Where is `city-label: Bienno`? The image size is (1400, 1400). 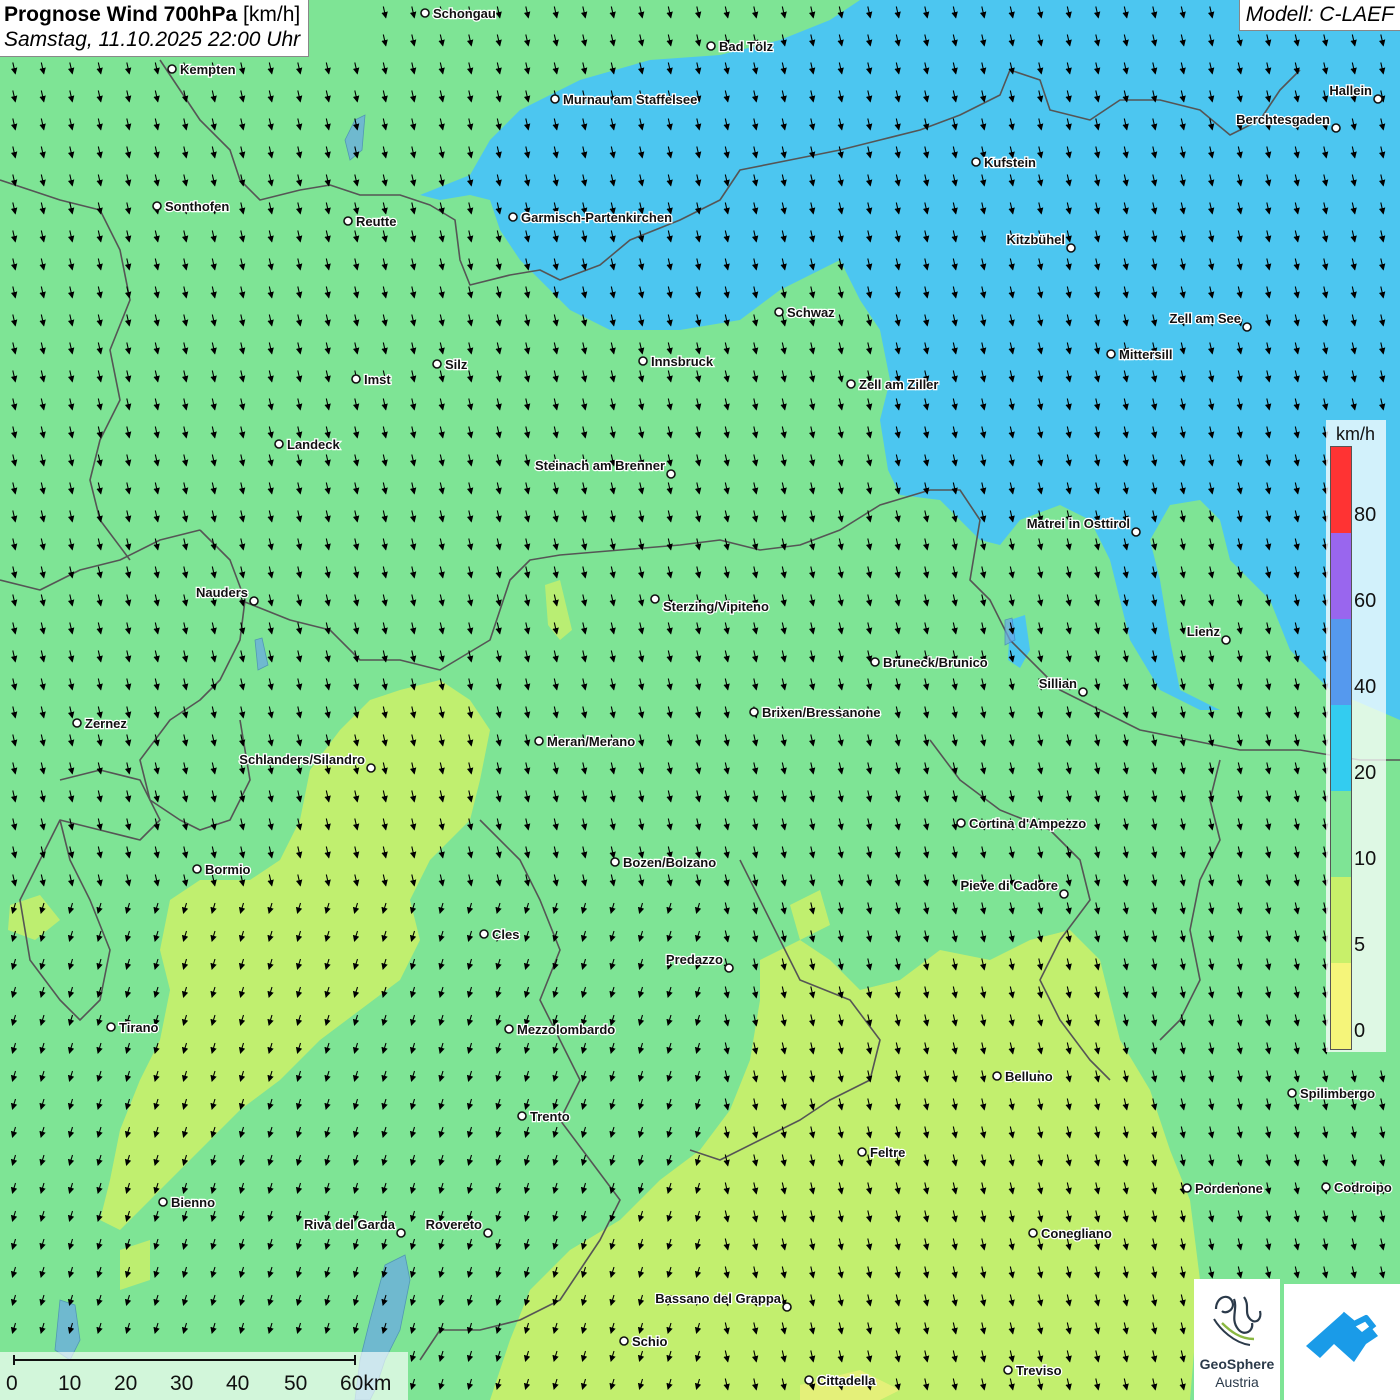
city-label: Bienno is located at coordinates (193, 1202).